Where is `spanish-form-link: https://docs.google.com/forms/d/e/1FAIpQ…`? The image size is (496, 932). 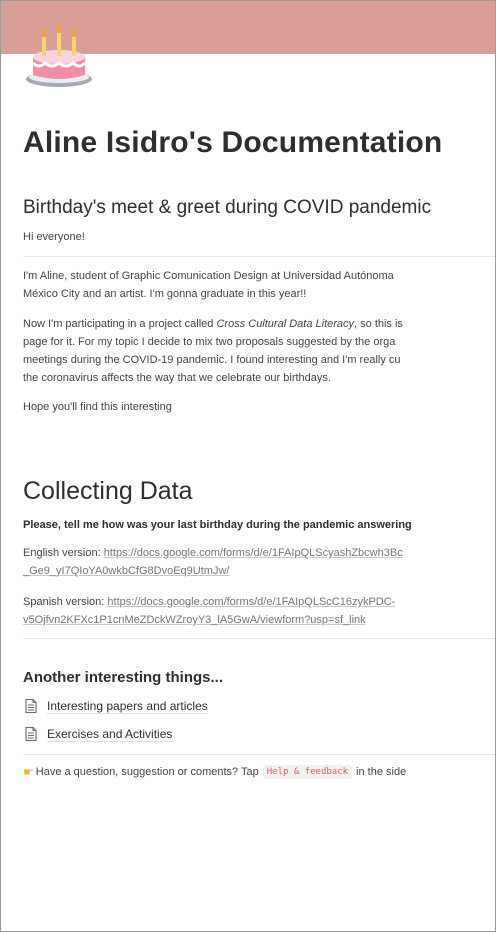 spanish-form-link: https://docs.google.com/forms/d/e/1FAIpQ… is located at coordinates (251, 602).